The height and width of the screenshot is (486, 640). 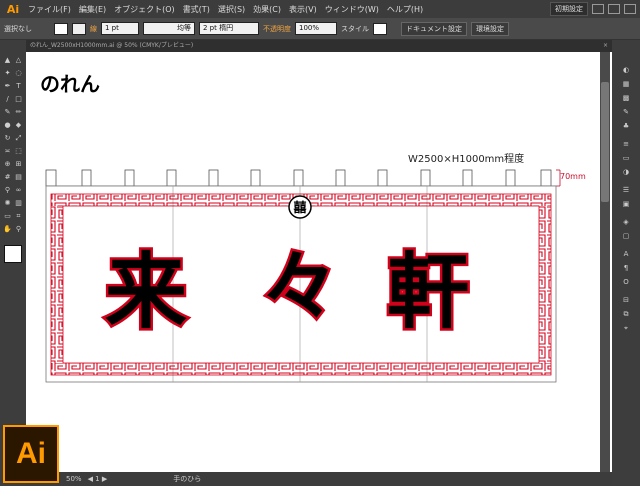 I want to click on zoom-level: 50%, so click(x=74, y=479).